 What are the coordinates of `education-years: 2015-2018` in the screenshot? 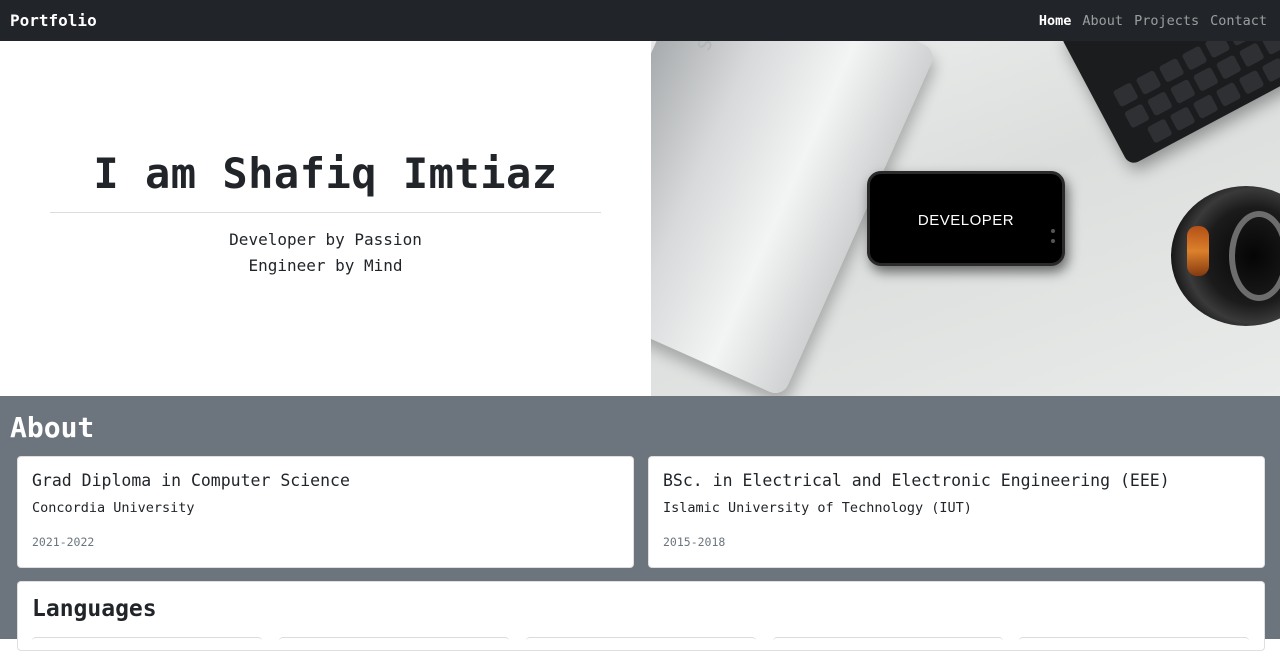 It's located at (694, 542).